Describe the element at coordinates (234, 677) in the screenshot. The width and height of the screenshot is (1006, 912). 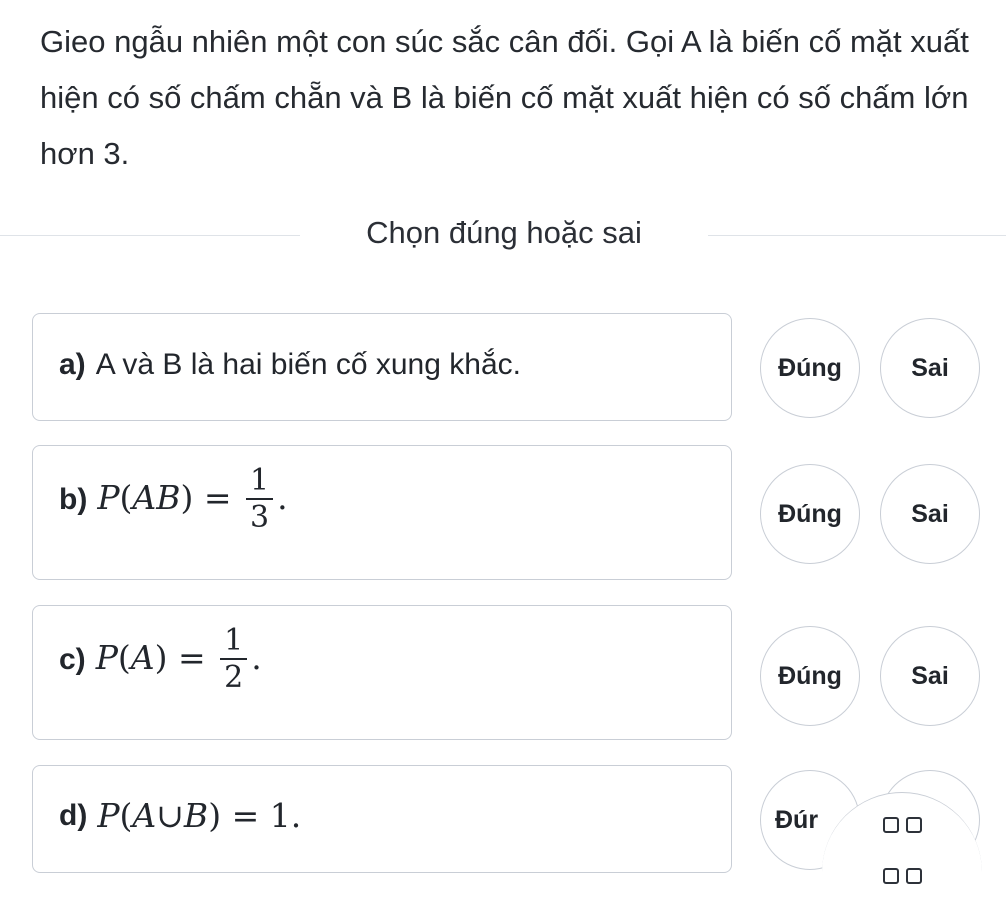
I see `fraction-denominator: 2` at that location.